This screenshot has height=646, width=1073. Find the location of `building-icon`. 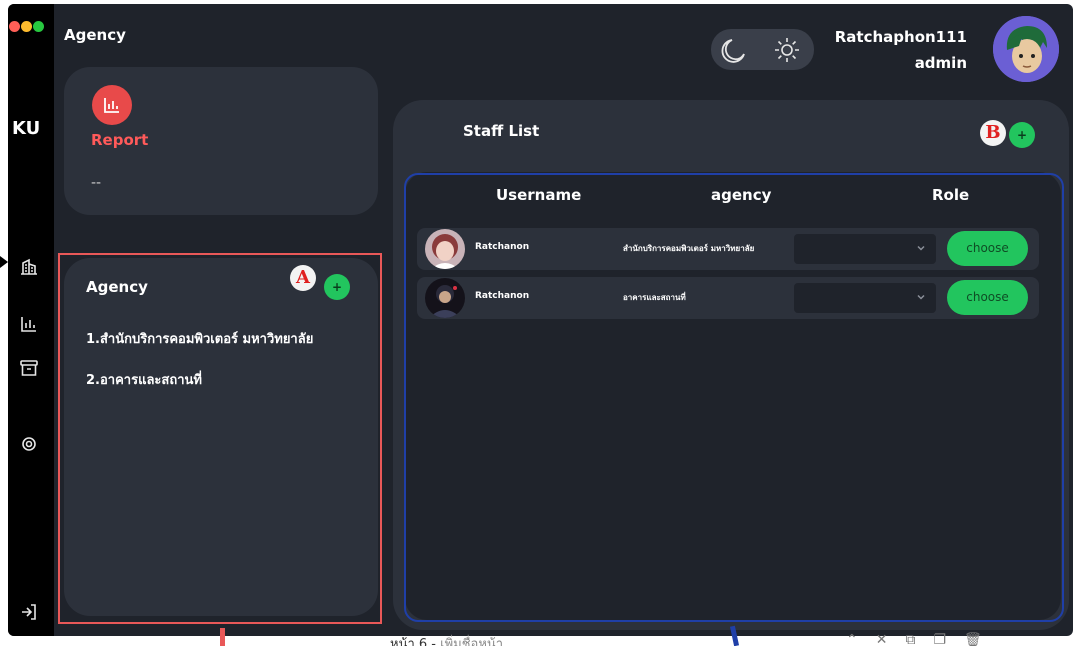

building-icon is located at coordinates (29, 266).